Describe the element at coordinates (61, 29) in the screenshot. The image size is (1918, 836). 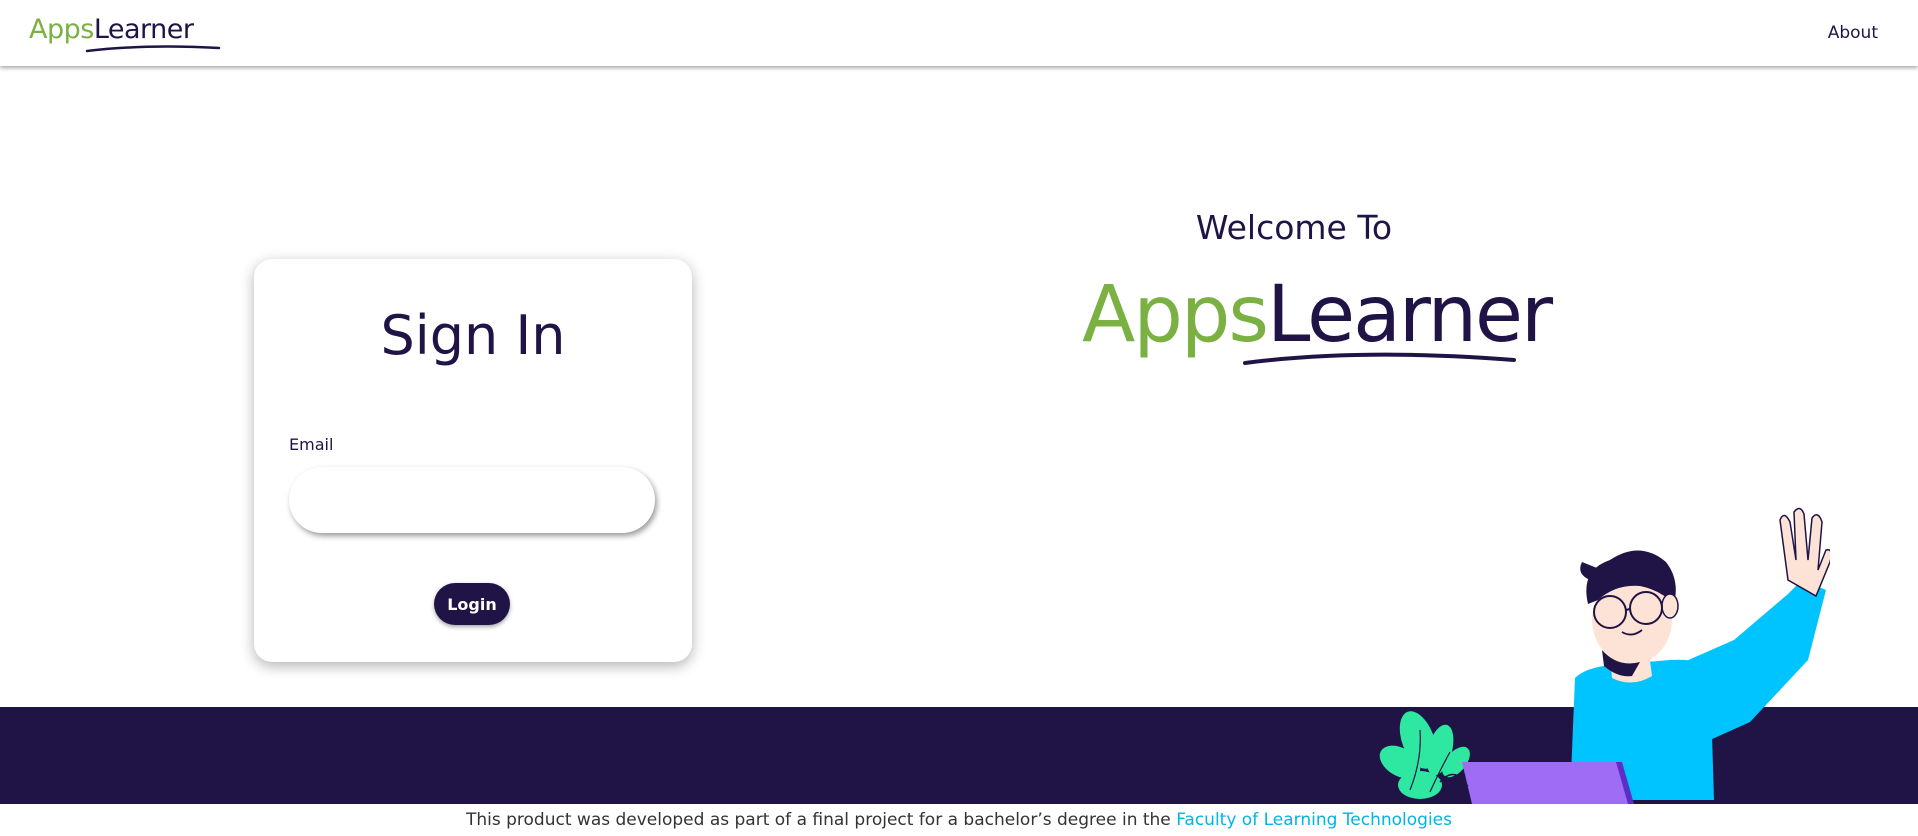
I see `logo-apps-text: Apps` at that location.